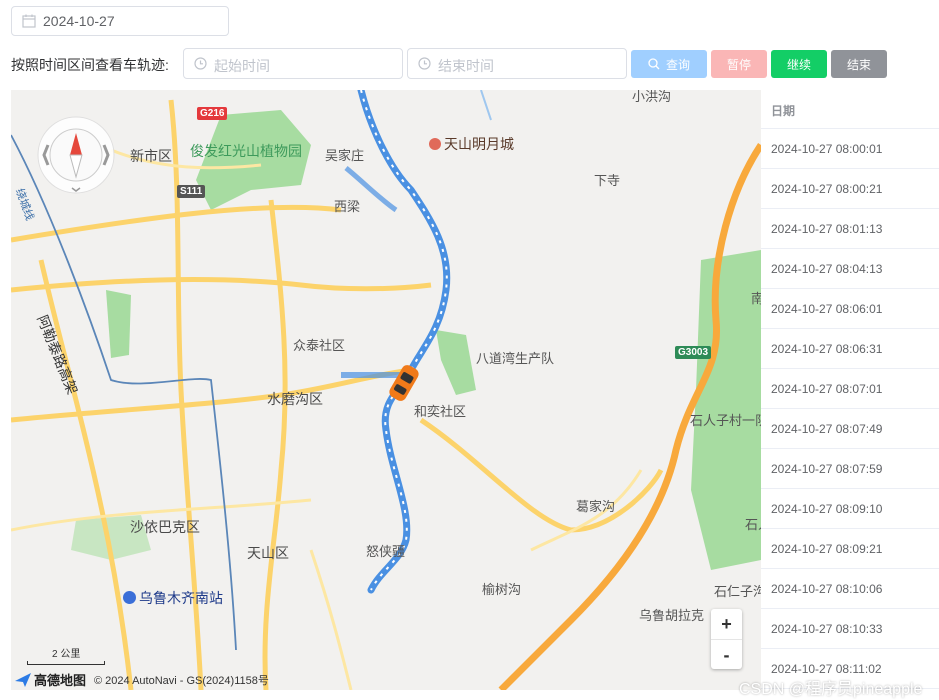  I want to click on copyright-text: © 2024 AutoNavi - GS(2024)1158号, so click(181, 680).